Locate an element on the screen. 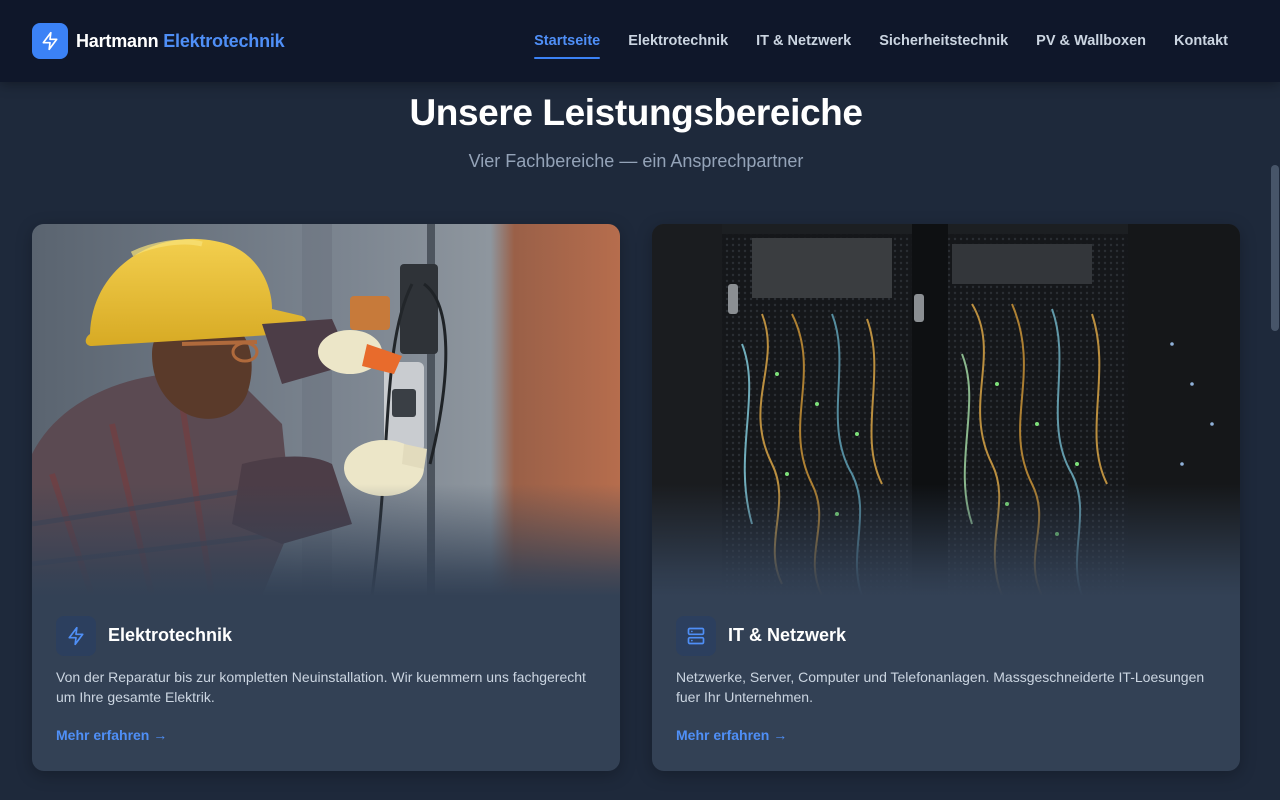 The height and width of the screenshot is (800, 1280). nav-pv-wallboxen: PV & Wallboxen is located at coordinates (1091, 41).